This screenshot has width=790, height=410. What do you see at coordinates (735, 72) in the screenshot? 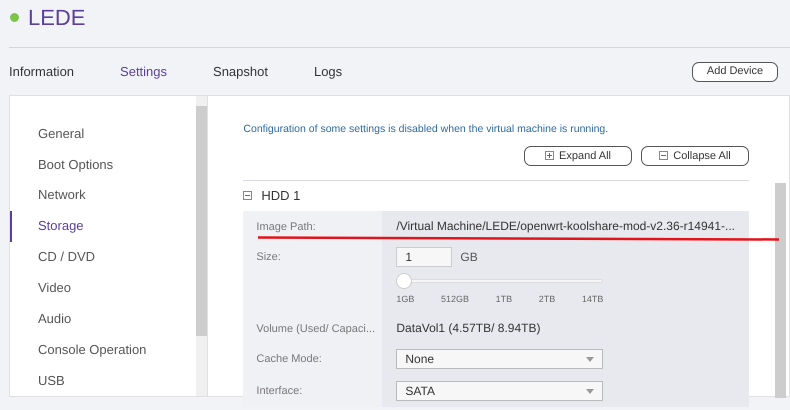
I see `add-device-button: Add Device` at bounding box center [735, 72].